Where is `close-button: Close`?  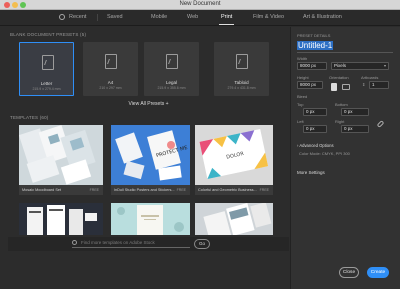 close-button: Close is located at coordinates (349, 272).